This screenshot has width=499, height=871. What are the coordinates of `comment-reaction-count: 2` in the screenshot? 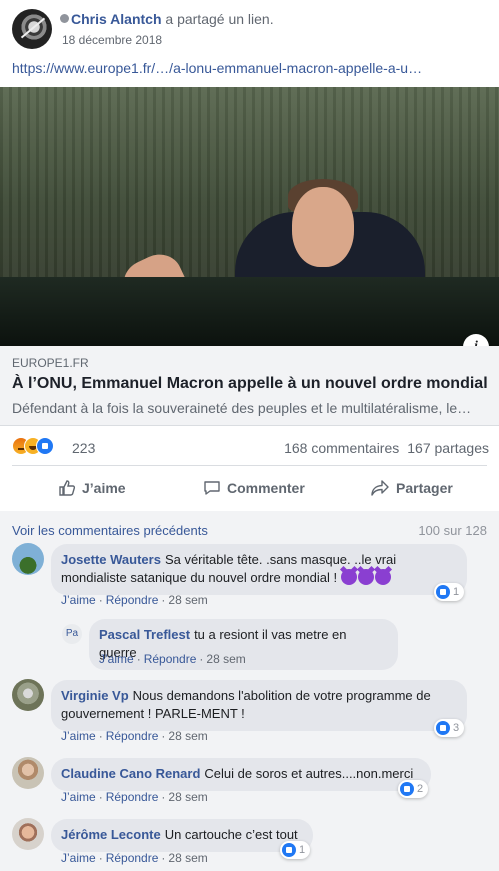 It's located at (420, 789).